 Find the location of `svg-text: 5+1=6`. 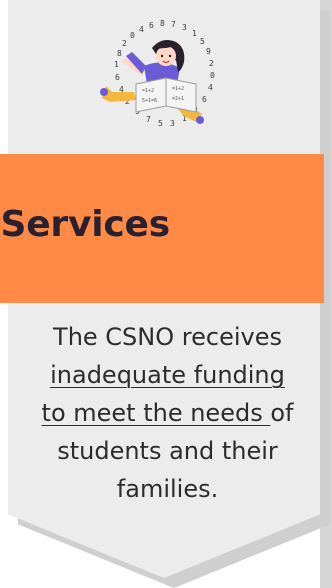

svg-text: 5+1=6 is located at coordinates (149, 101).